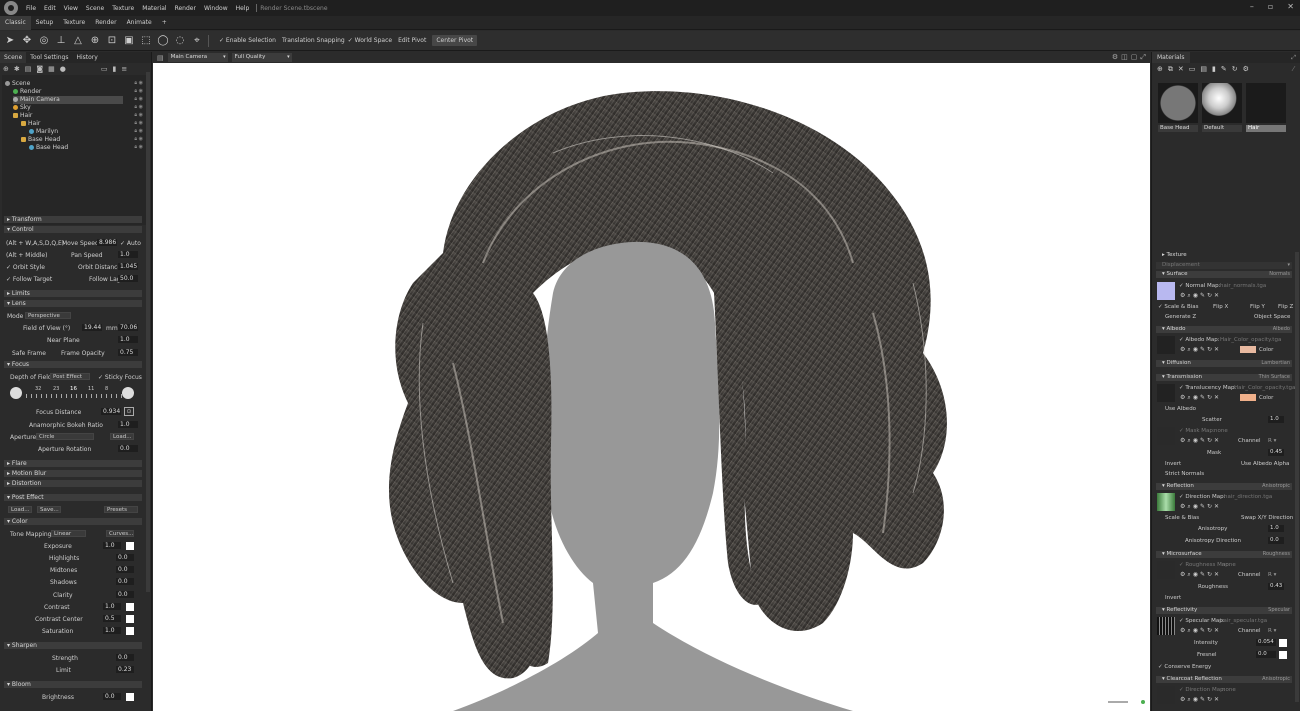  Describe the element at coordinates (115, 69) in the screenshot. I see `delete-icon: ▮` at that location.